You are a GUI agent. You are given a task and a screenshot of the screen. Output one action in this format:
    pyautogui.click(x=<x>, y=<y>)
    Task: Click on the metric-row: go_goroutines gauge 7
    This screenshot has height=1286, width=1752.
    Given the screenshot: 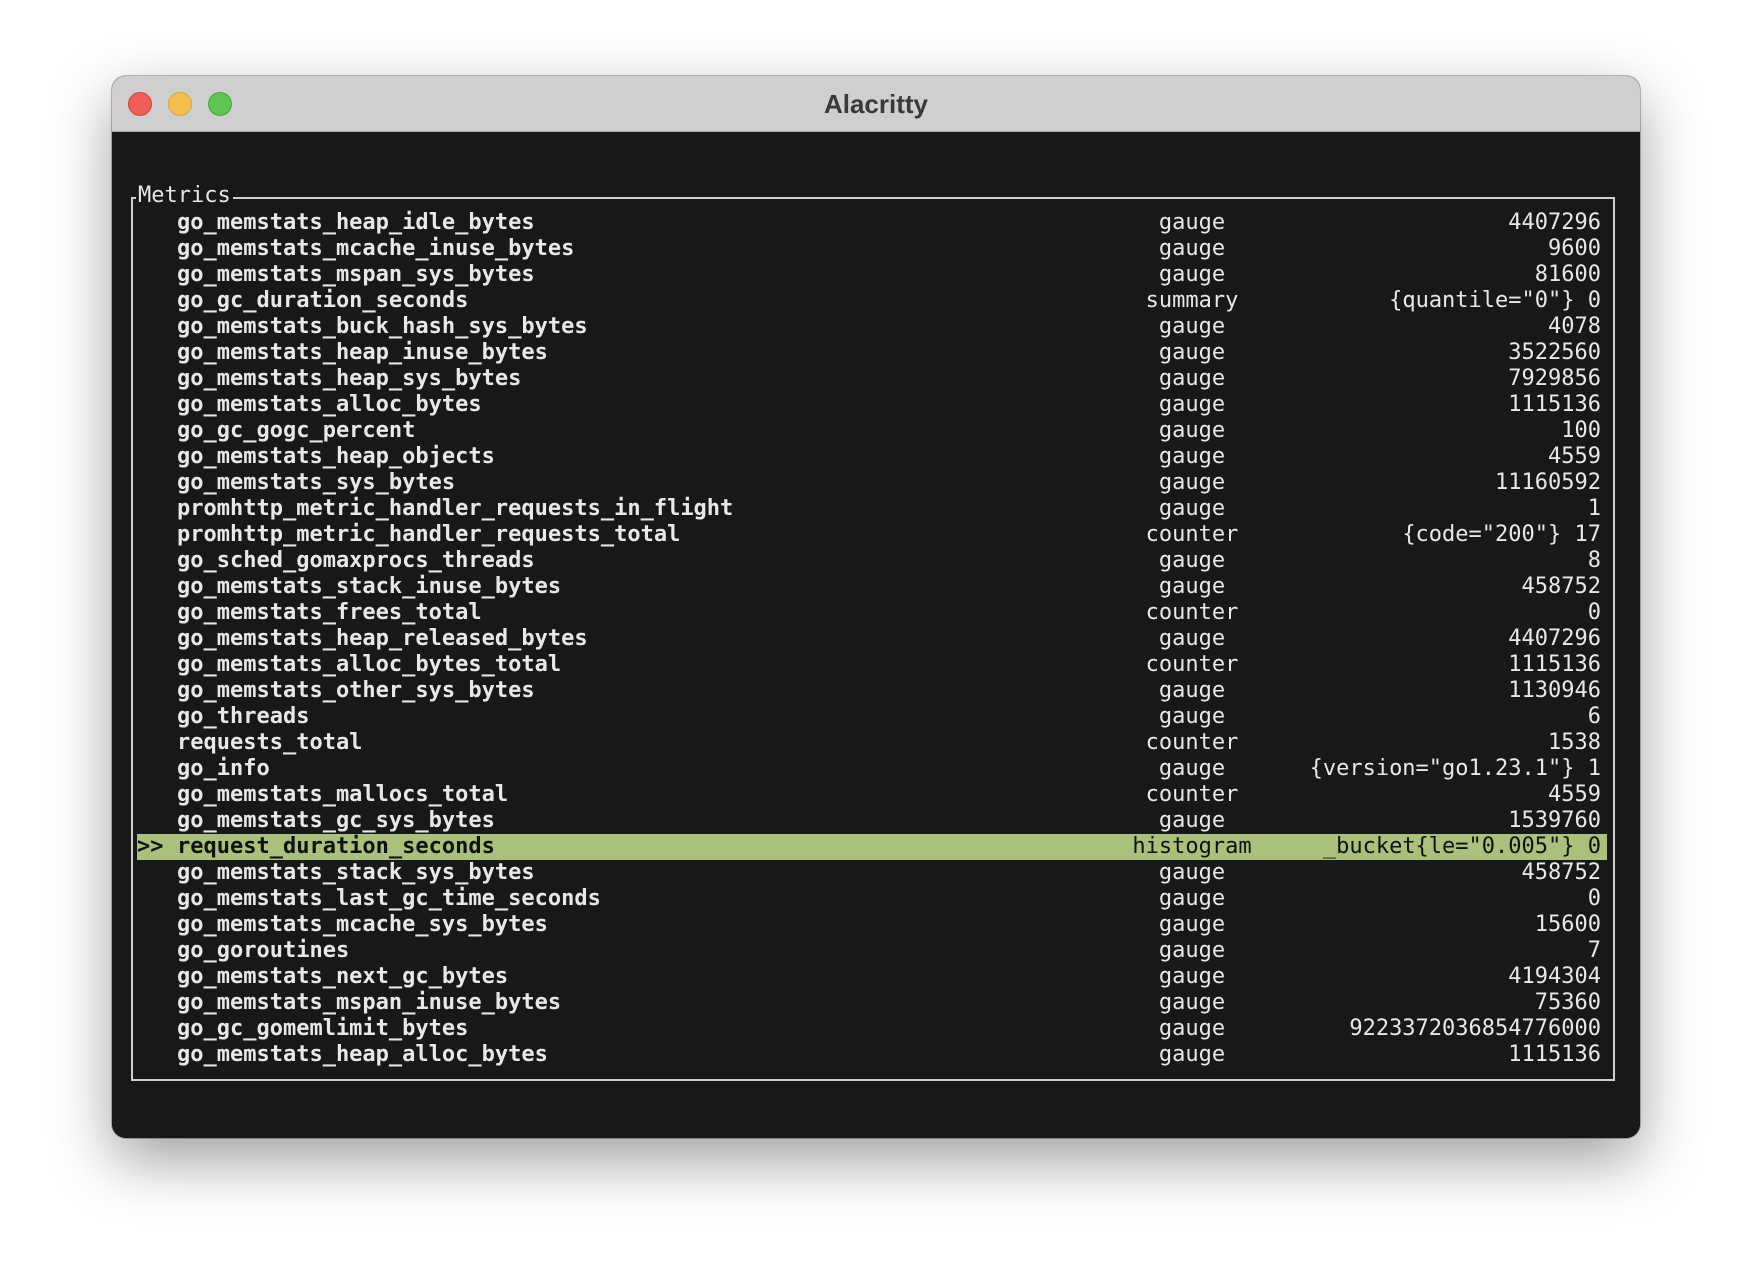 What is the action you would take?
    pyautogui.click(x=872, y=951)
    